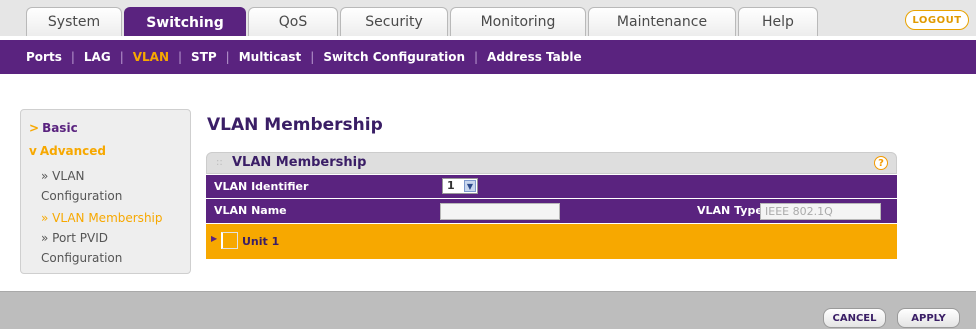  Describe the element at coordinates (34, 128) in the screenshot. I see `nav-arrow-icon: >` at that location.